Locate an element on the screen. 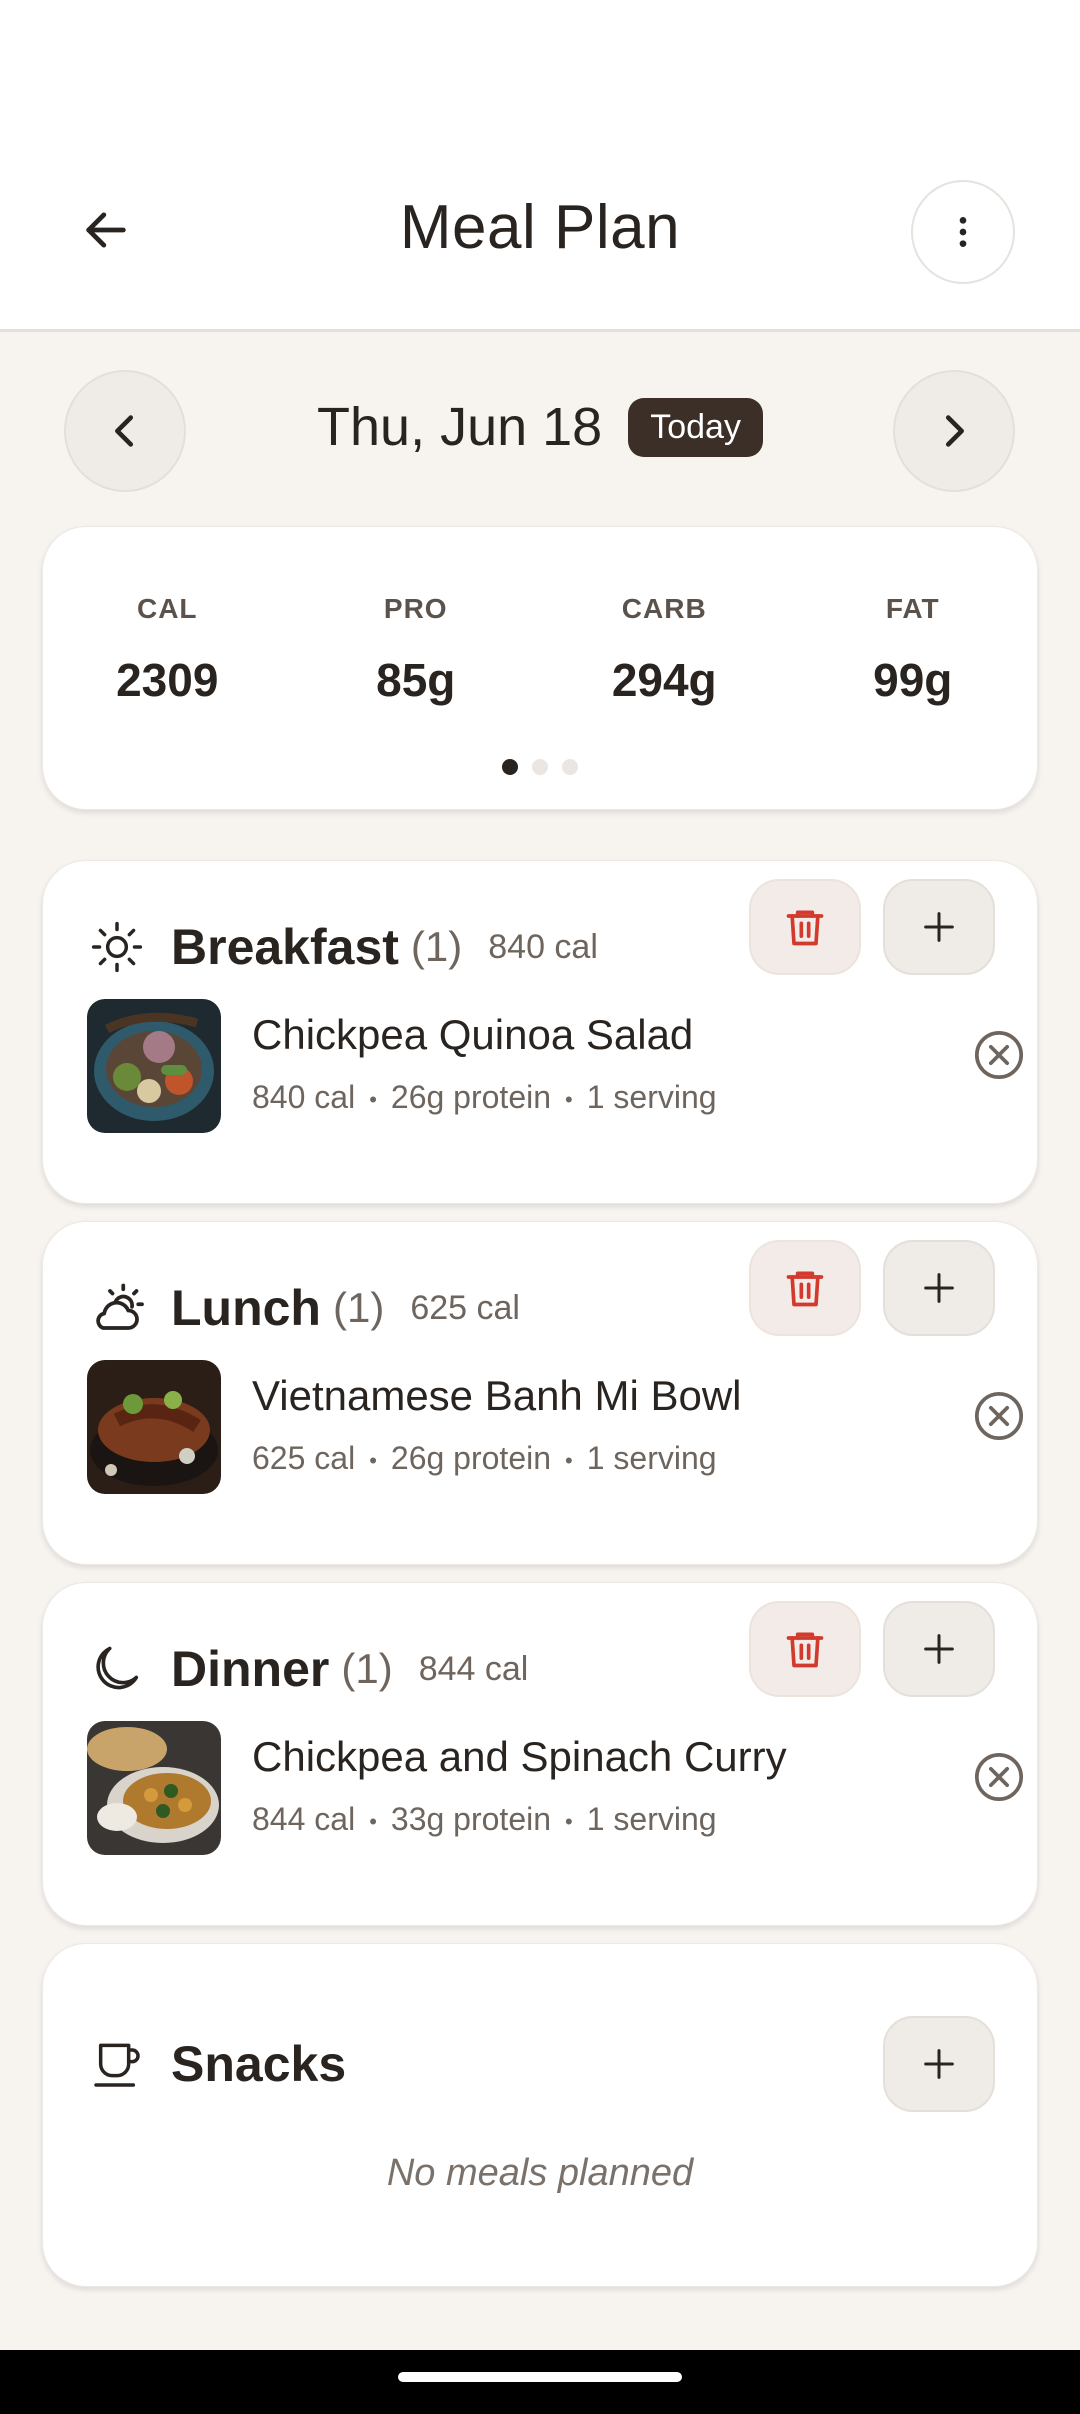 This screenshot has height=2414, width=1080. sun-icon is located at coordinates (117, 947).